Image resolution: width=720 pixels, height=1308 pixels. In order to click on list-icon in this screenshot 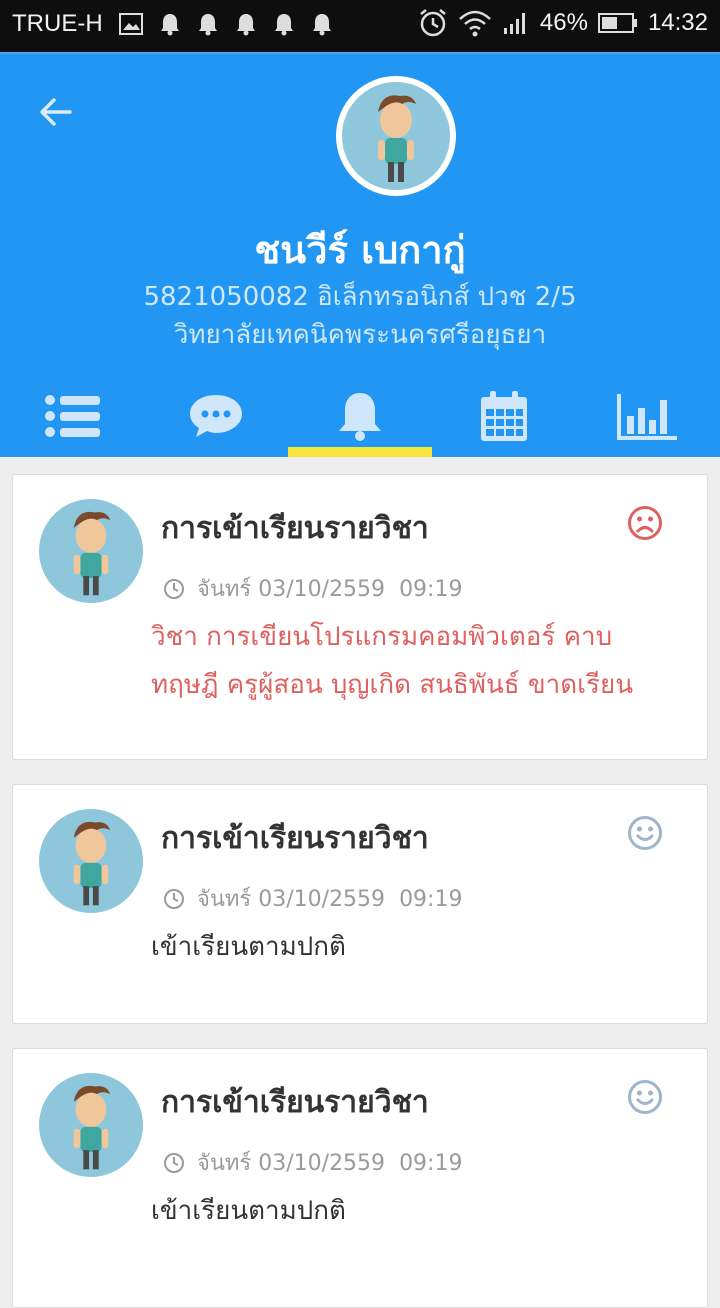, I will do `click(72, 415)`.